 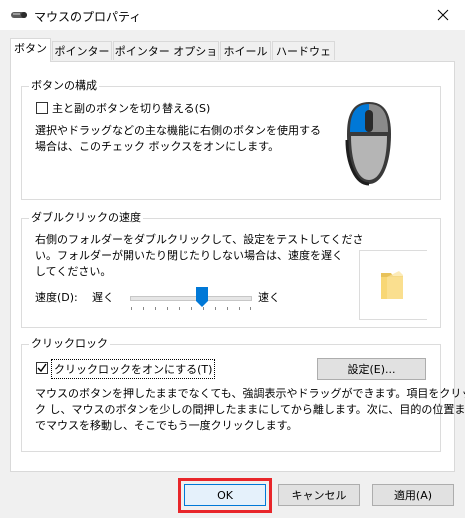 I want to click on click-lock-label: クリックロック, so click(x=69, y=344).